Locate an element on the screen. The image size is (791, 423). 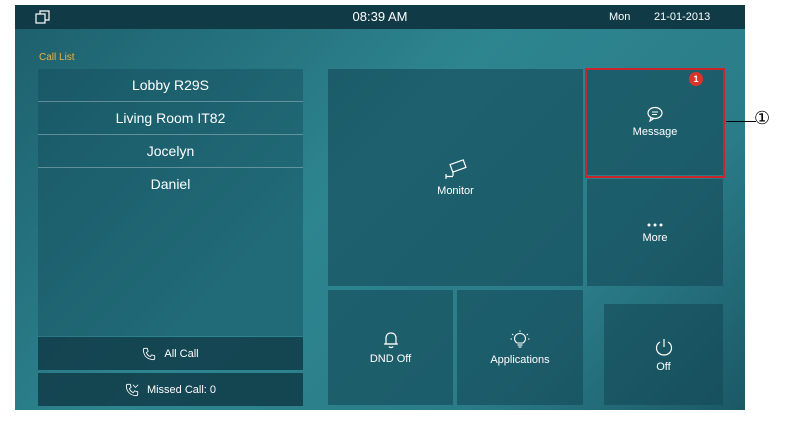
contact-item: Living Room IT82 is located at coordinates (170, 118).